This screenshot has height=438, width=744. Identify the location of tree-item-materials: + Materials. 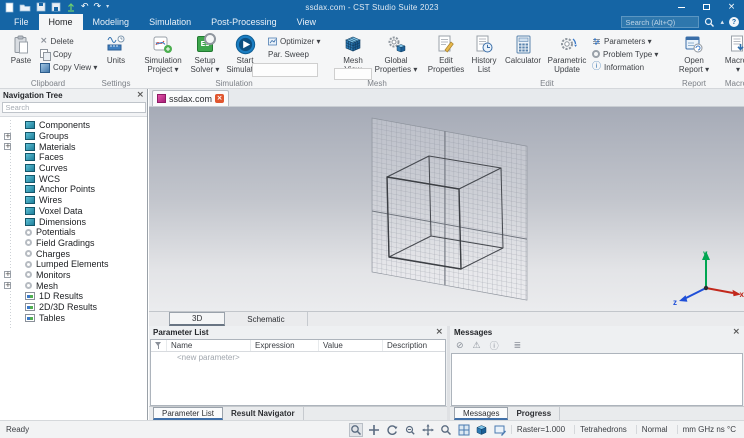
(73, 146).